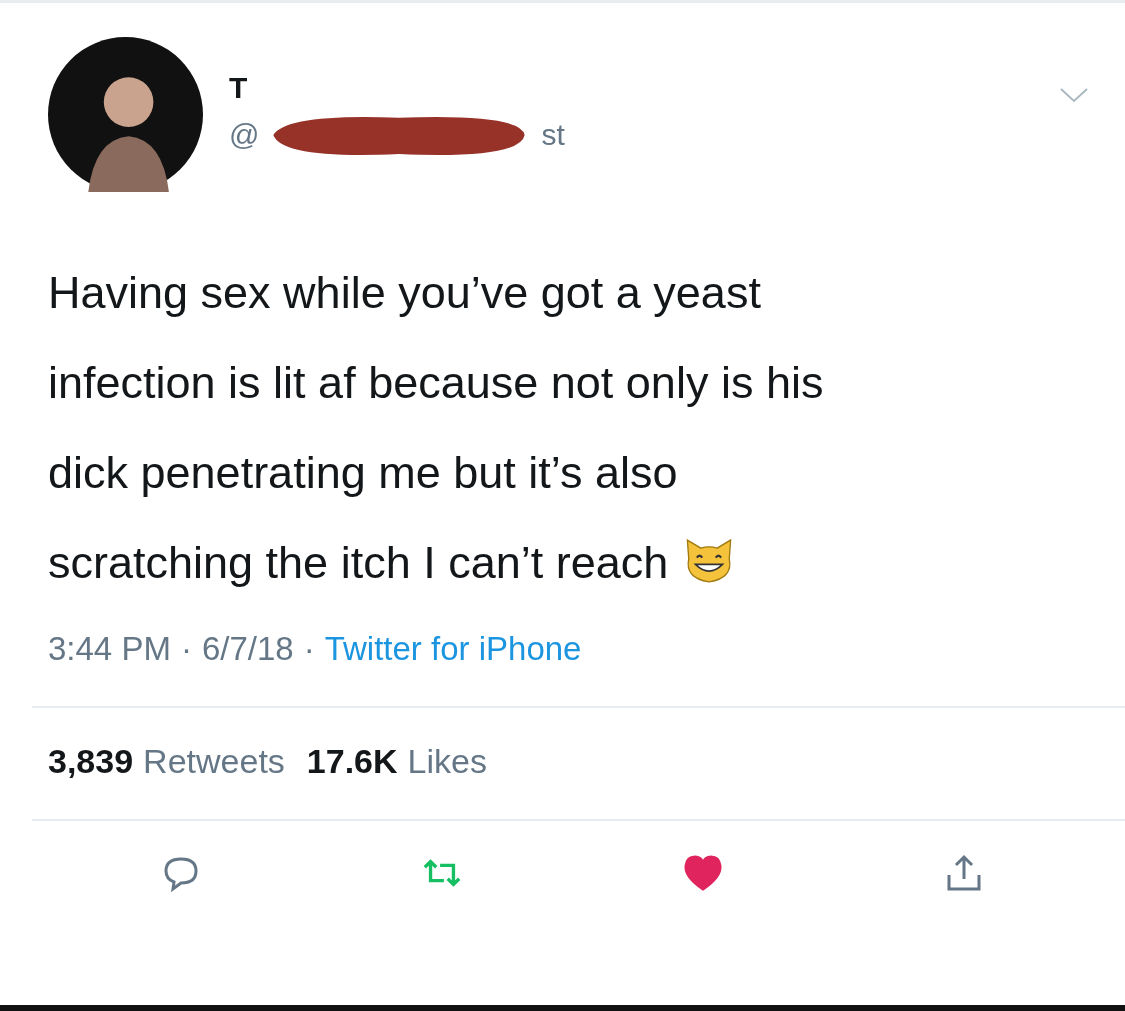 The height and width of the screenshot is (1011, 1125). What do you see at coordinates (244, 135) in the screenshot?
I see `handle-text: @` at bounding box center [244, 135].